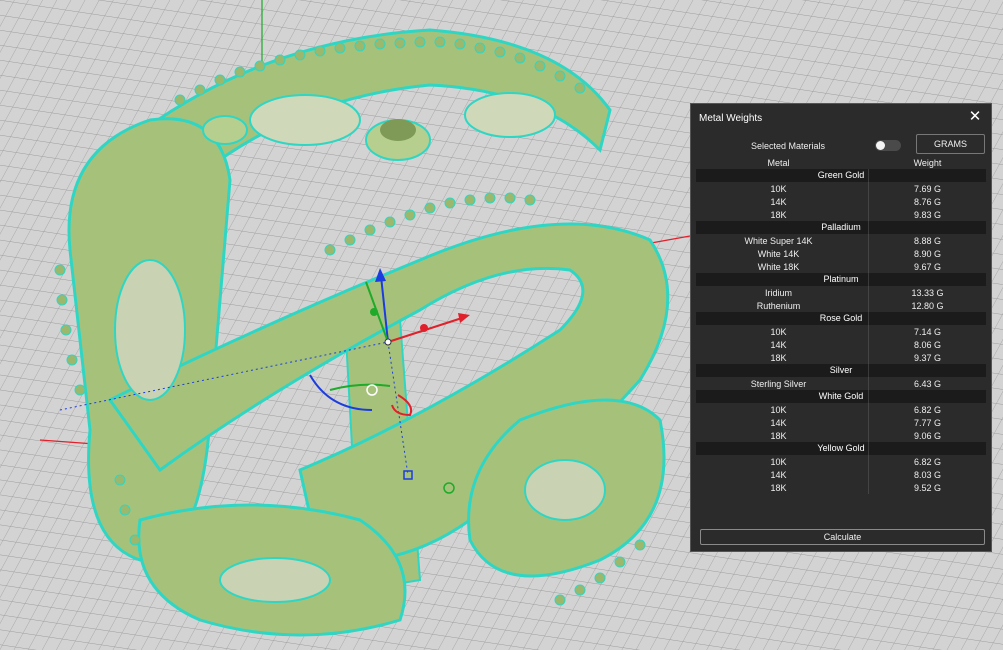 This screenshot has height=650, width=1003. Describe the element at coordinates (731, 118) in the screenshot. I see `panel-title: Metal Weights` at that location.